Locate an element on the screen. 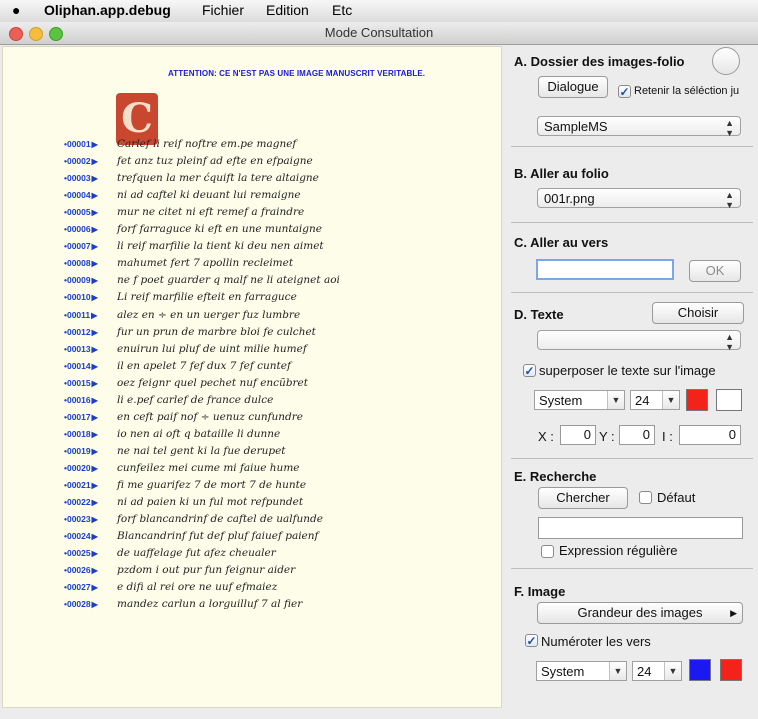 Image resolution: width=758 pixels, height=719 pixels. i-field: 0 is located at coordinates (710, 435).